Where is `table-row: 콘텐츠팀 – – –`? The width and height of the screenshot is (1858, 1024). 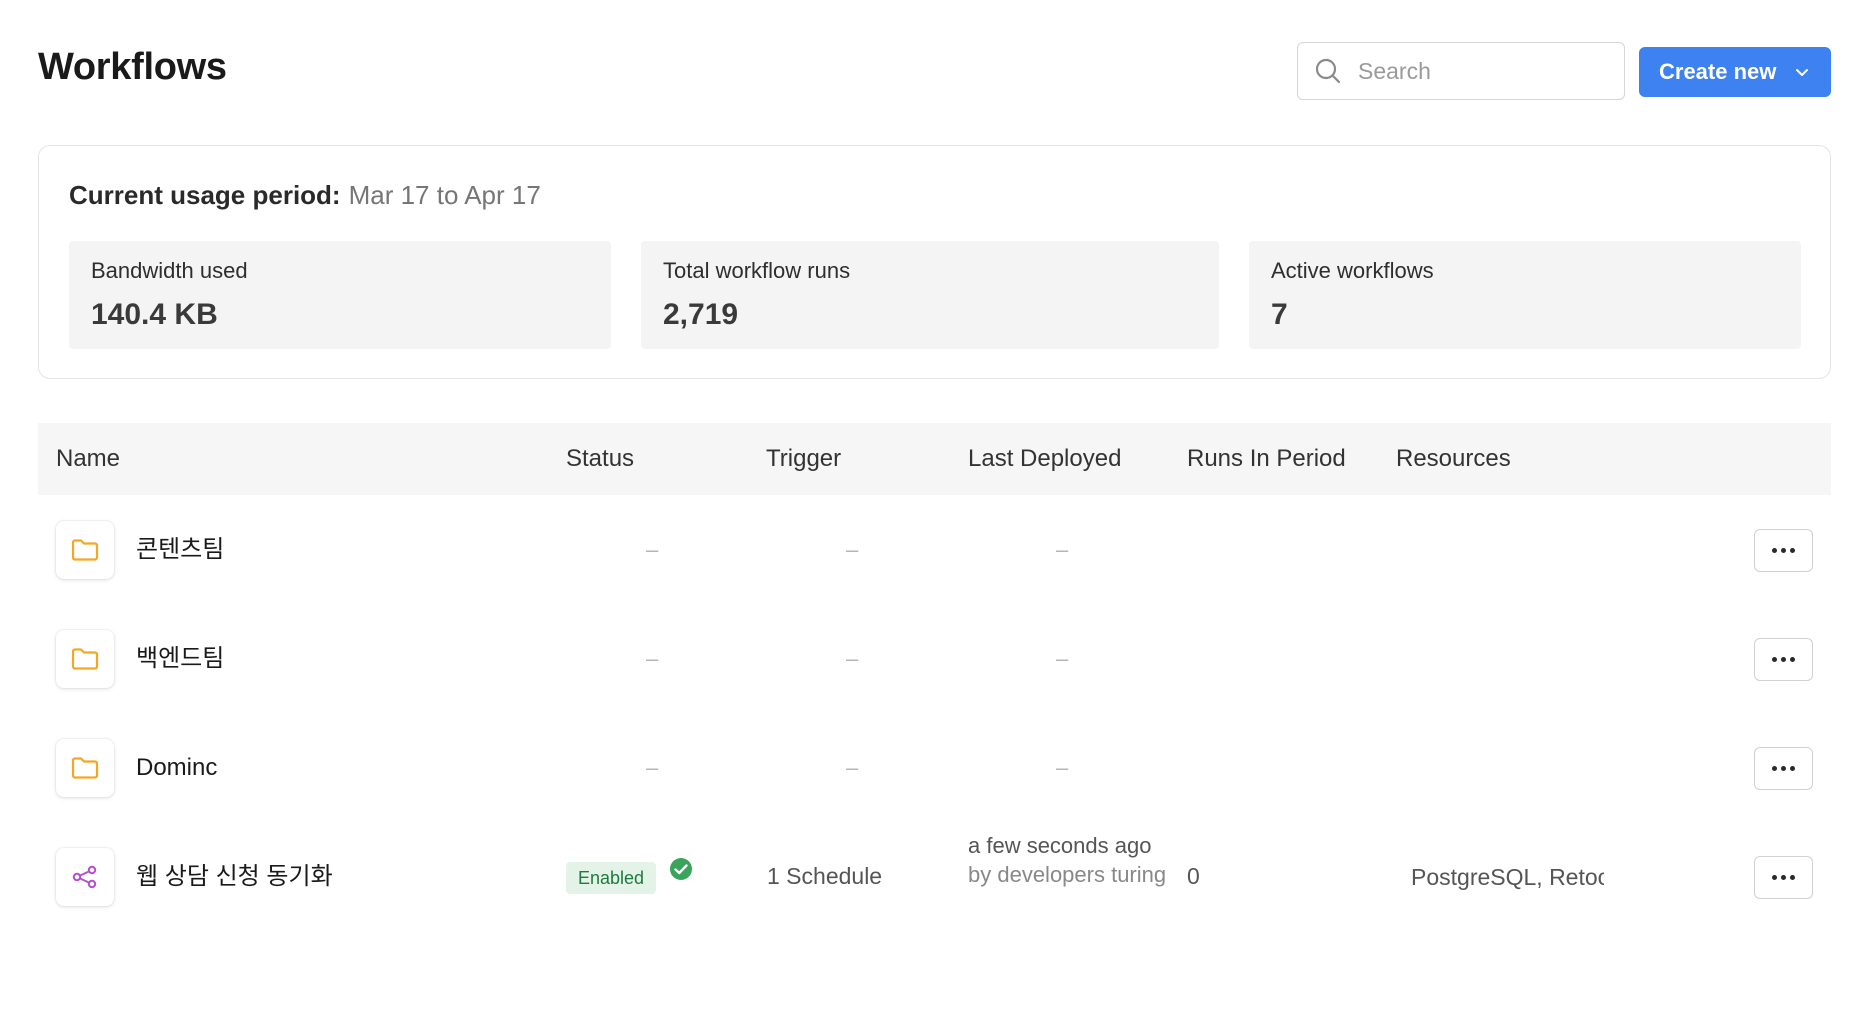
table-row: 콘텐츠팀 – – – is located at coordinates (934, 550).